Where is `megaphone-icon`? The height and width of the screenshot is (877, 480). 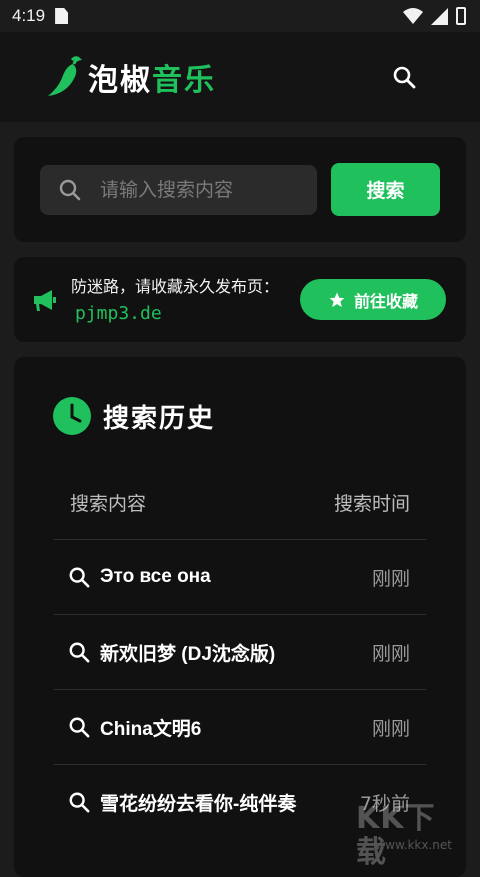 megaphone-icon is located at coordinates (45, 300).